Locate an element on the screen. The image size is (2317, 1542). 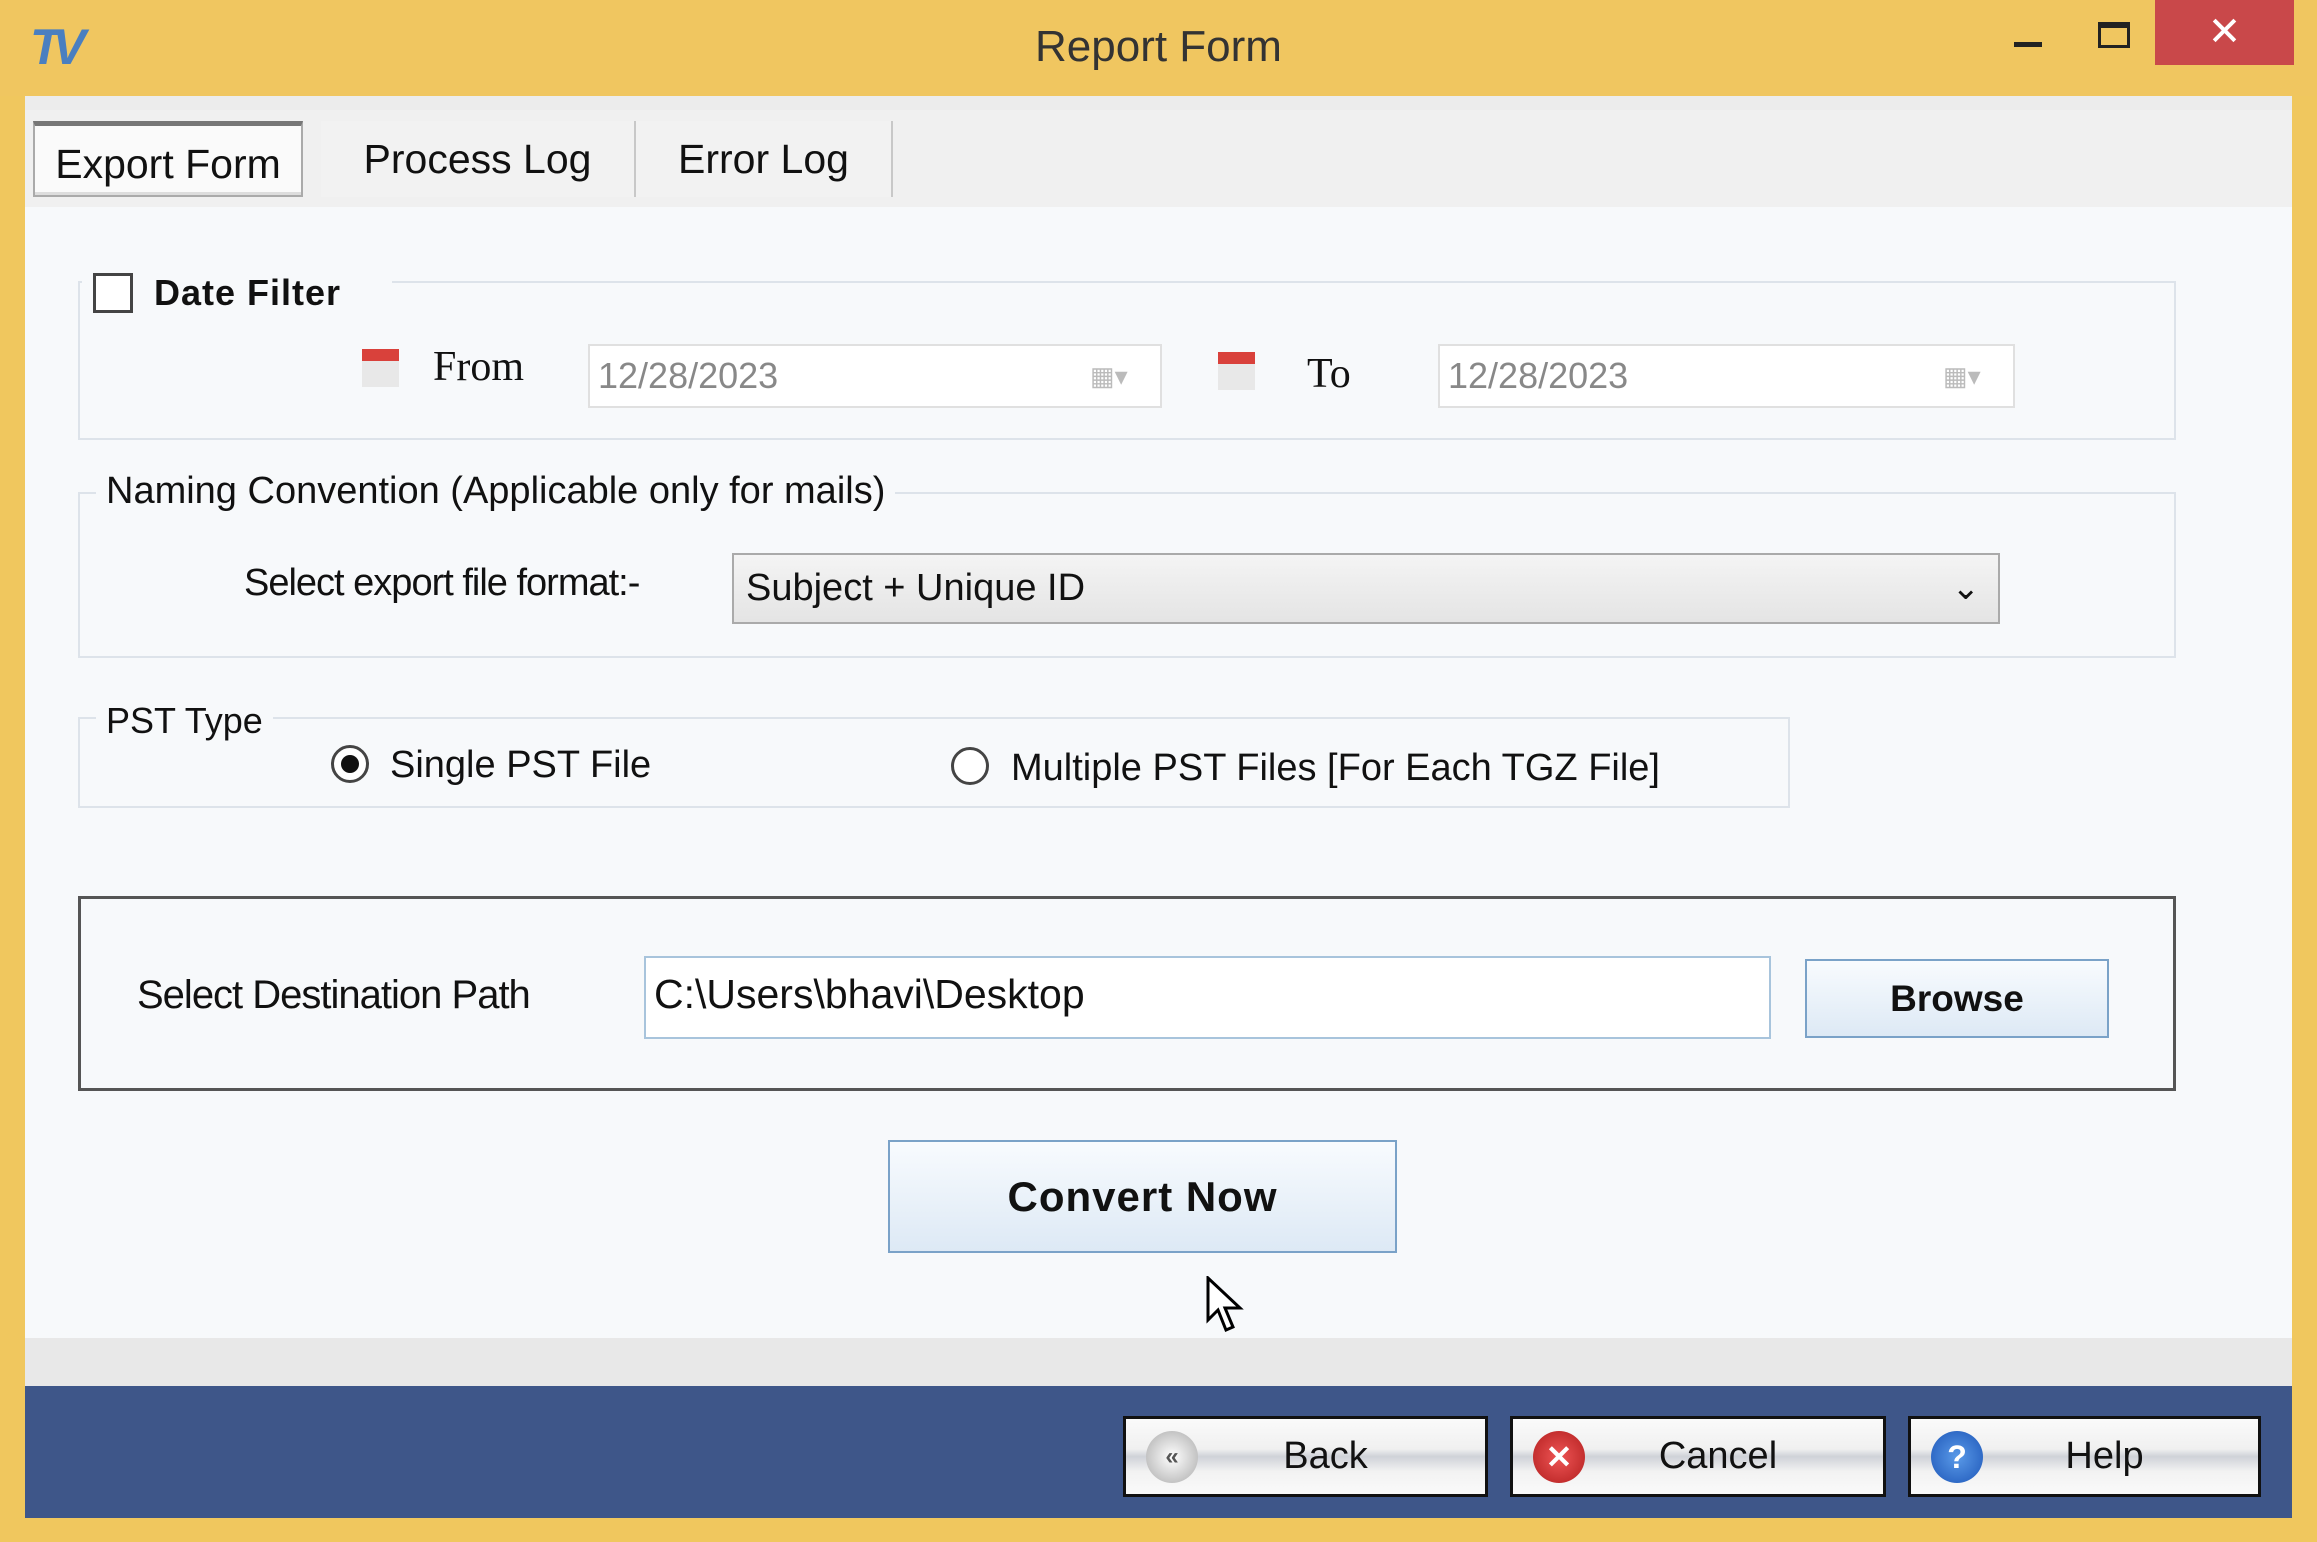
from-label: From is located at coordinates (479, 367).